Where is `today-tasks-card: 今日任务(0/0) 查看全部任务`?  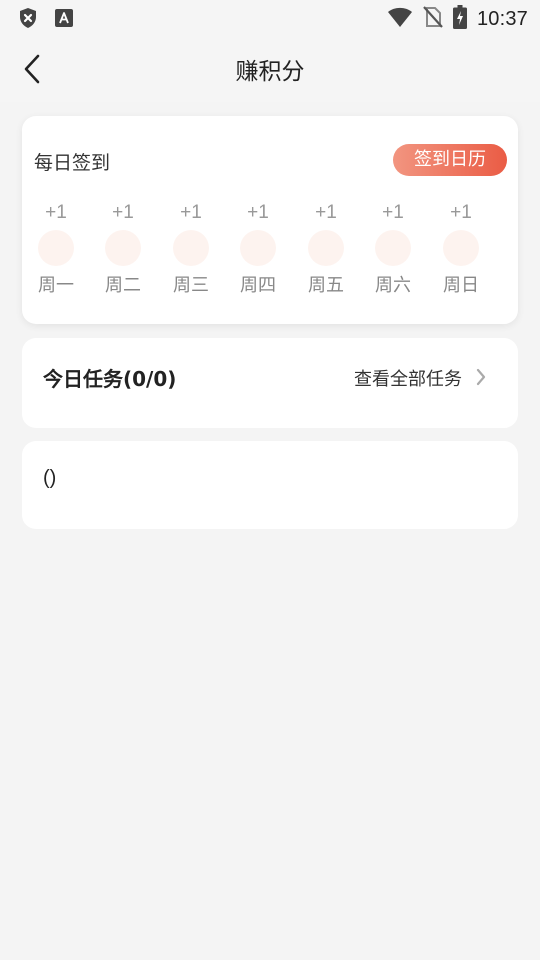
today-tasks-card: 今日任务(0/0) 查看全部任务 is located at coordinates (270, 383).